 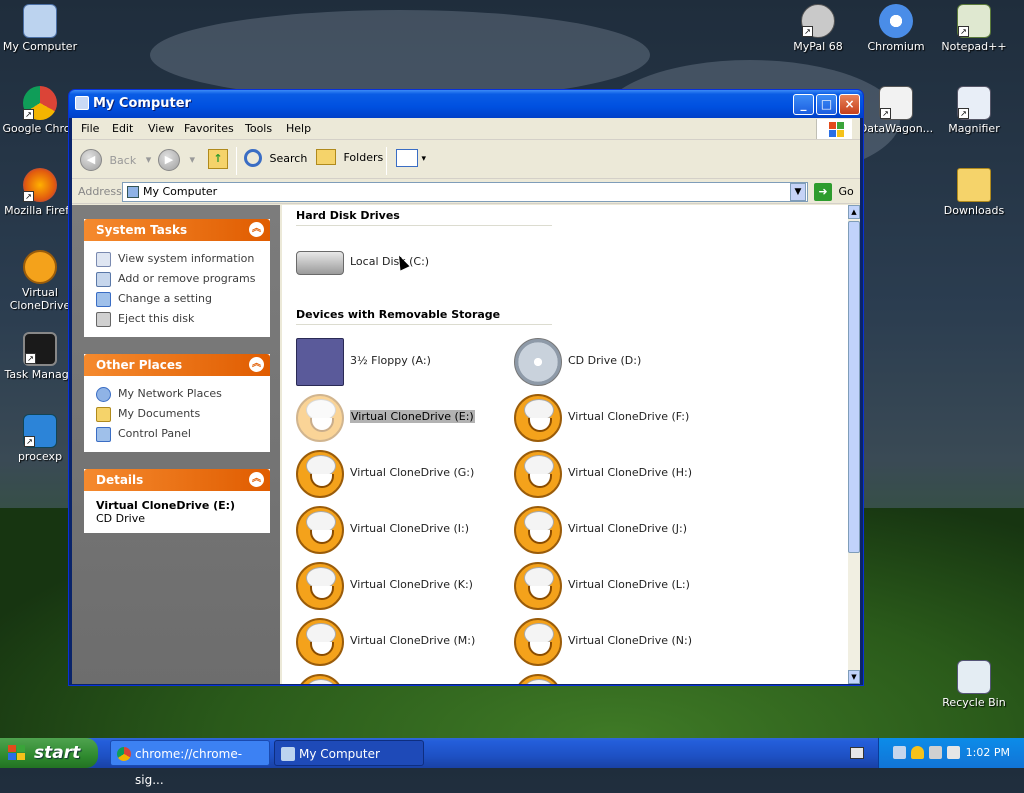 I want to click on hard-disk-icon, so click(x=320, y=263).